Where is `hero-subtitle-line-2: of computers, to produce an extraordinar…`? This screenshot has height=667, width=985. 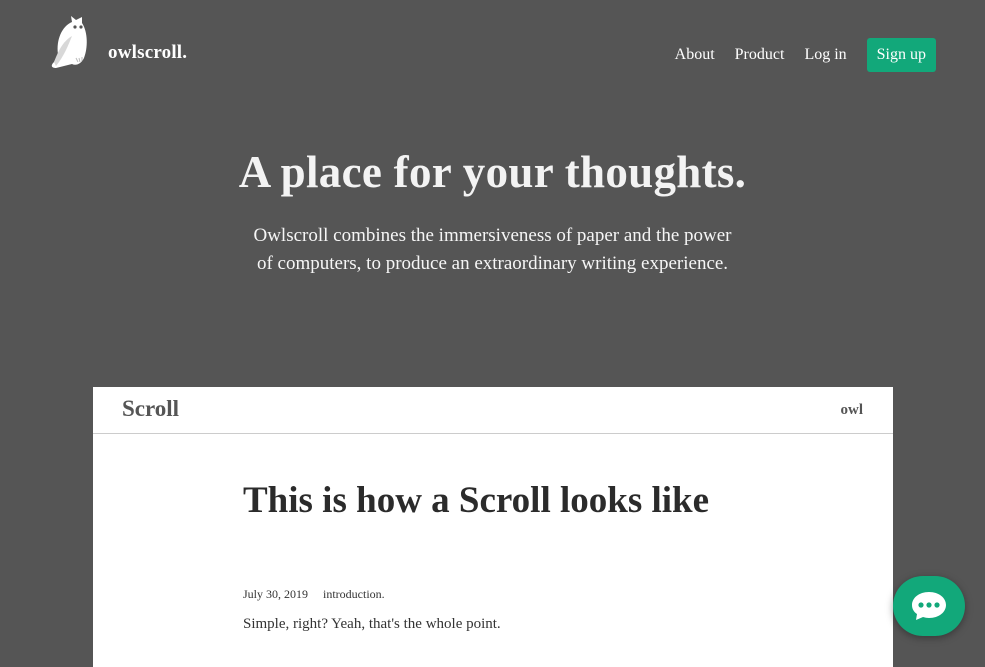 hero-subtitle-line-2: of computers, to produce an extraordinar… is located at coordinates (492, 263).